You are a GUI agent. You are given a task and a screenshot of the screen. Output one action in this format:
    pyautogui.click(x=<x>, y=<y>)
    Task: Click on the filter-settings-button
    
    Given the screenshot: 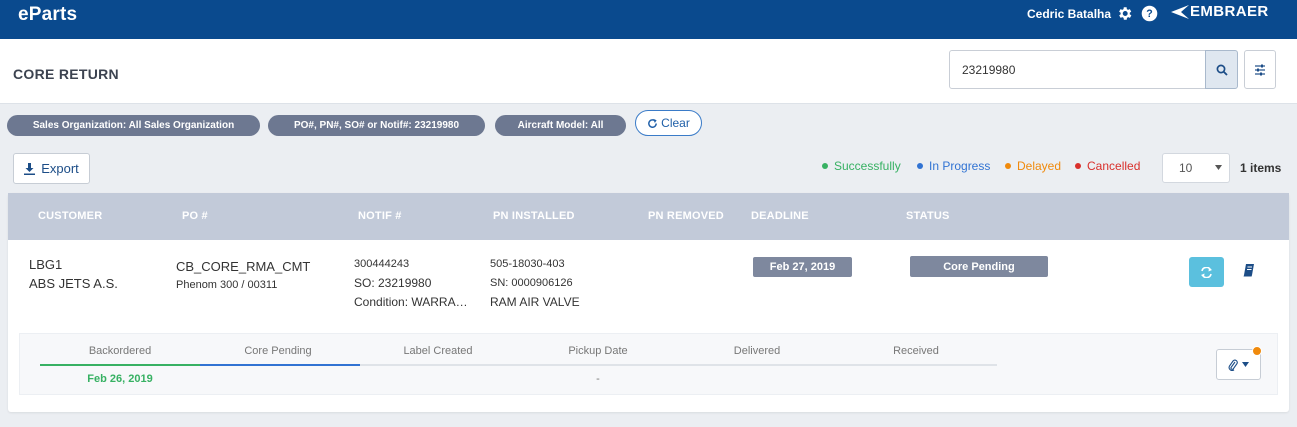 What is the action you would take?
    pyautogui.click(x=1260, y=69)
    